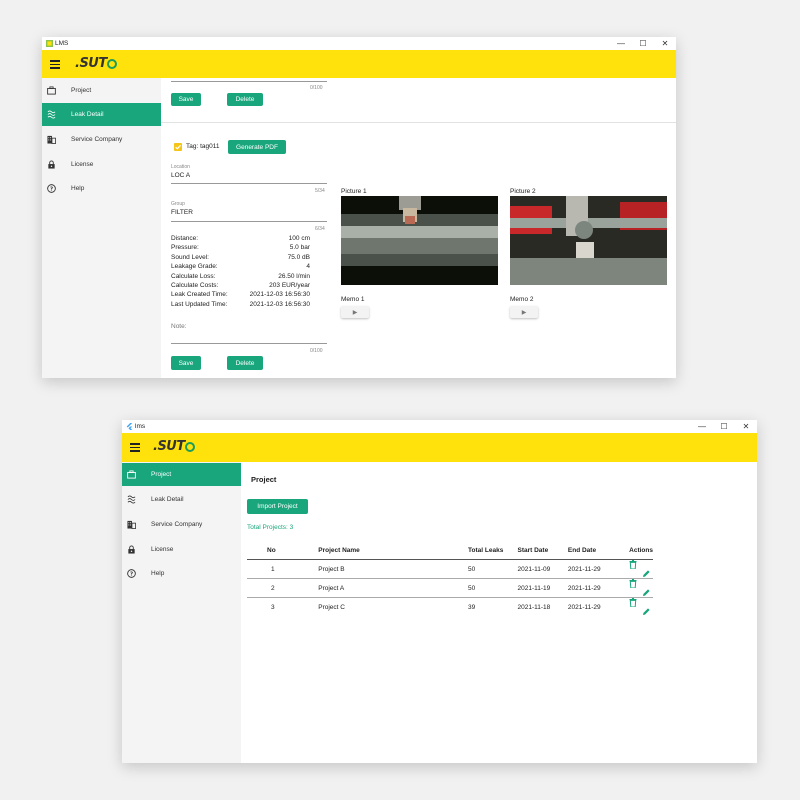  I want to click on leak-wave-icon, so click(131, 499).